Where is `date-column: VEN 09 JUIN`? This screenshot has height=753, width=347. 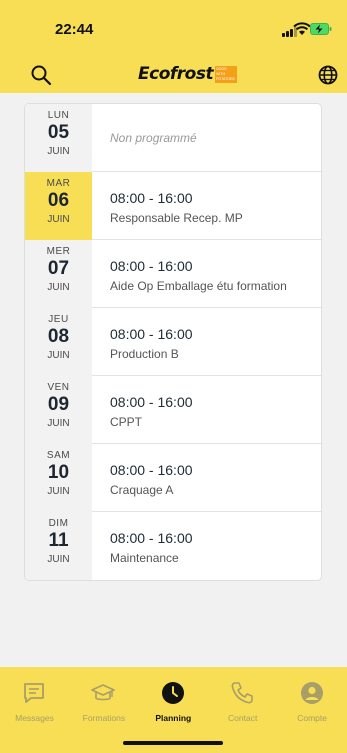 date-column: VEN 09 JUIN is located at coordinates (58, 410).